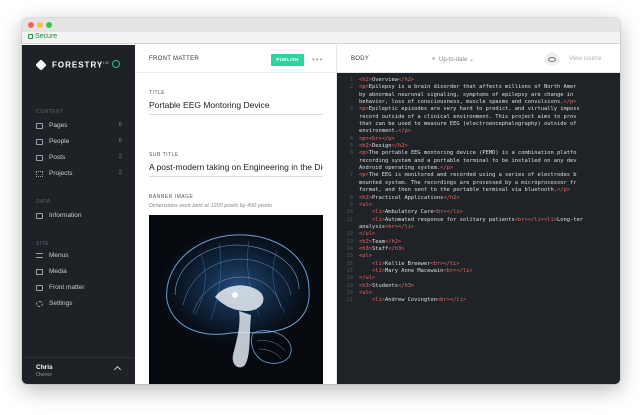 Image resolution: width=640 pixels, height=415 pixels. Describe the element at coordinates (79, 305) in the screenshot. I see `sidebar-item-settings: Settings` at that location.